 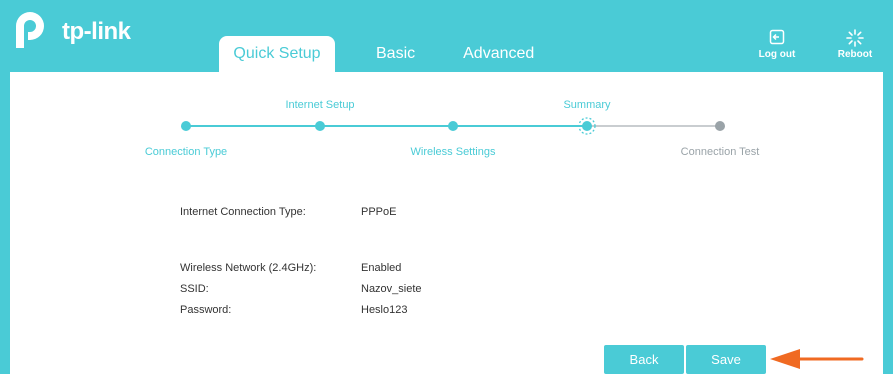 What do you see at coordinates (381, 268) in the screenshot?
I see `wireless-network-value: Enabled` at bounding box center [381, 268].